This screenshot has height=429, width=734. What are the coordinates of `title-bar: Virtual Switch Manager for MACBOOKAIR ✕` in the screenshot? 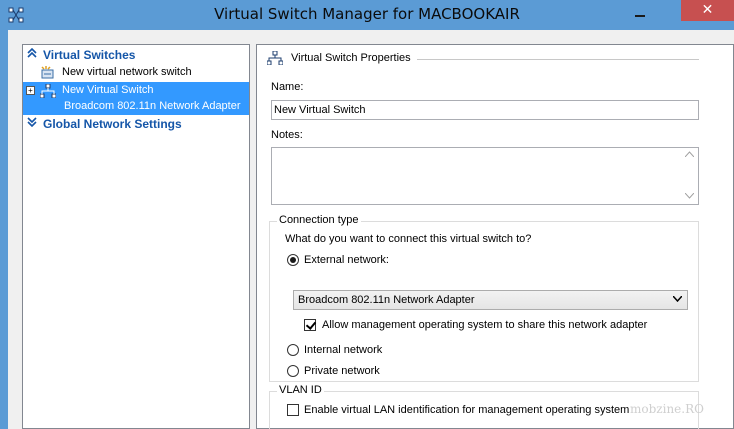 It's located at (367, 15).